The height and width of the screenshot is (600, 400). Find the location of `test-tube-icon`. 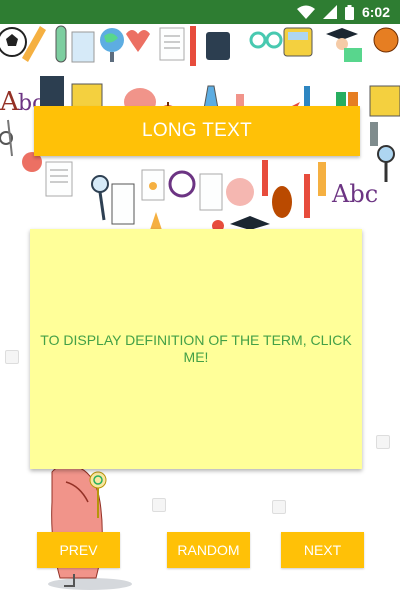

test-tube-icon is located at coordinates (61, 44).